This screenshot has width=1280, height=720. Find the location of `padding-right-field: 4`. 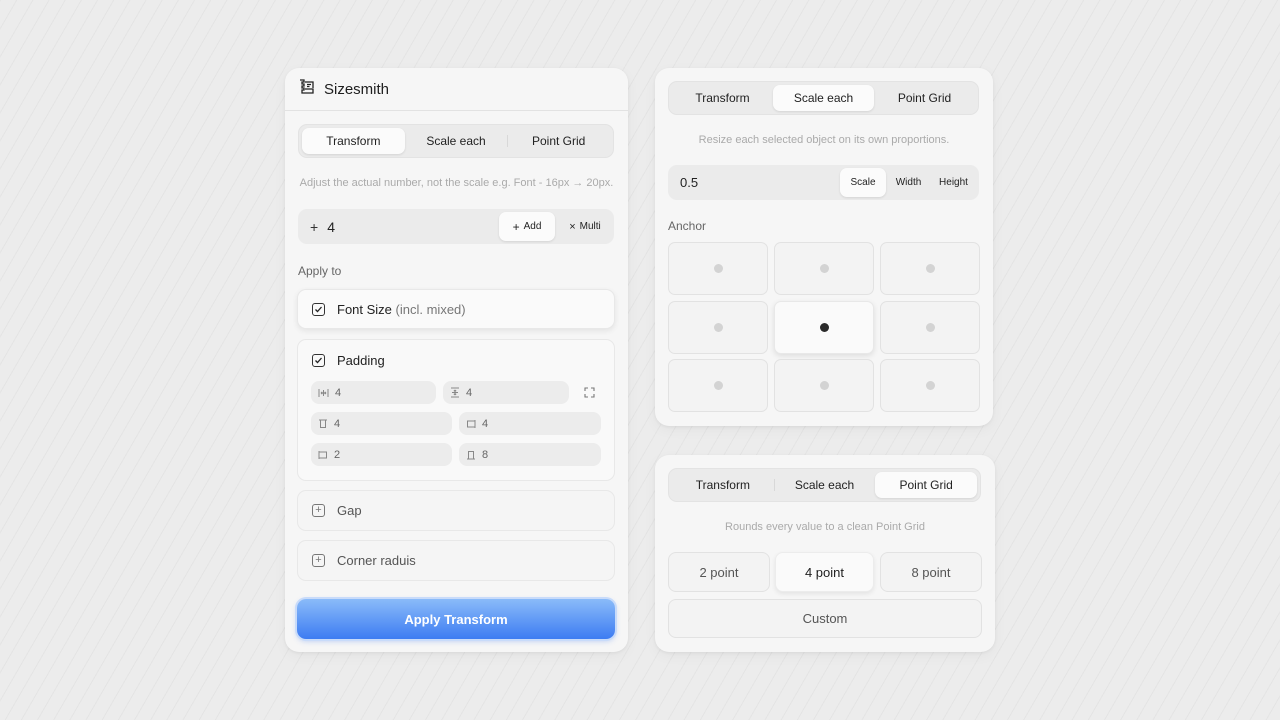

padding-right-field: 4 is located at coordinates (530, 423).